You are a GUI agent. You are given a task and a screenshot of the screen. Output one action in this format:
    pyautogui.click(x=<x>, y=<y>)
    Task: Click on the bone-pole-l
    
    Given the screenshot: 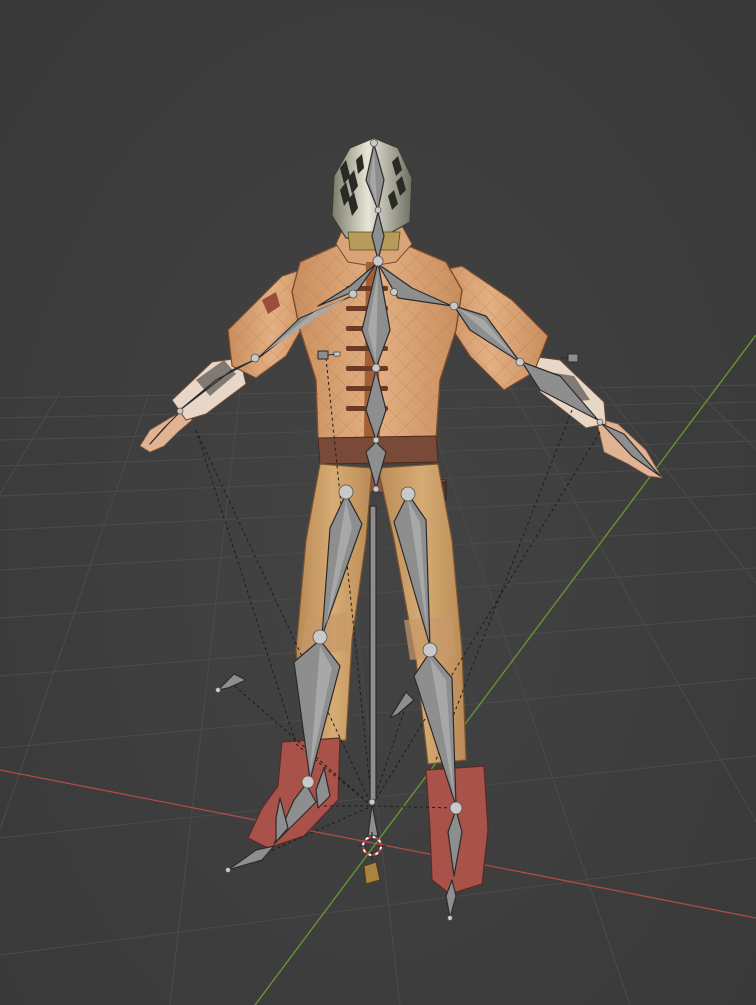 What is the action you would take?
    pyautogui.click(x=232, y=682)
    